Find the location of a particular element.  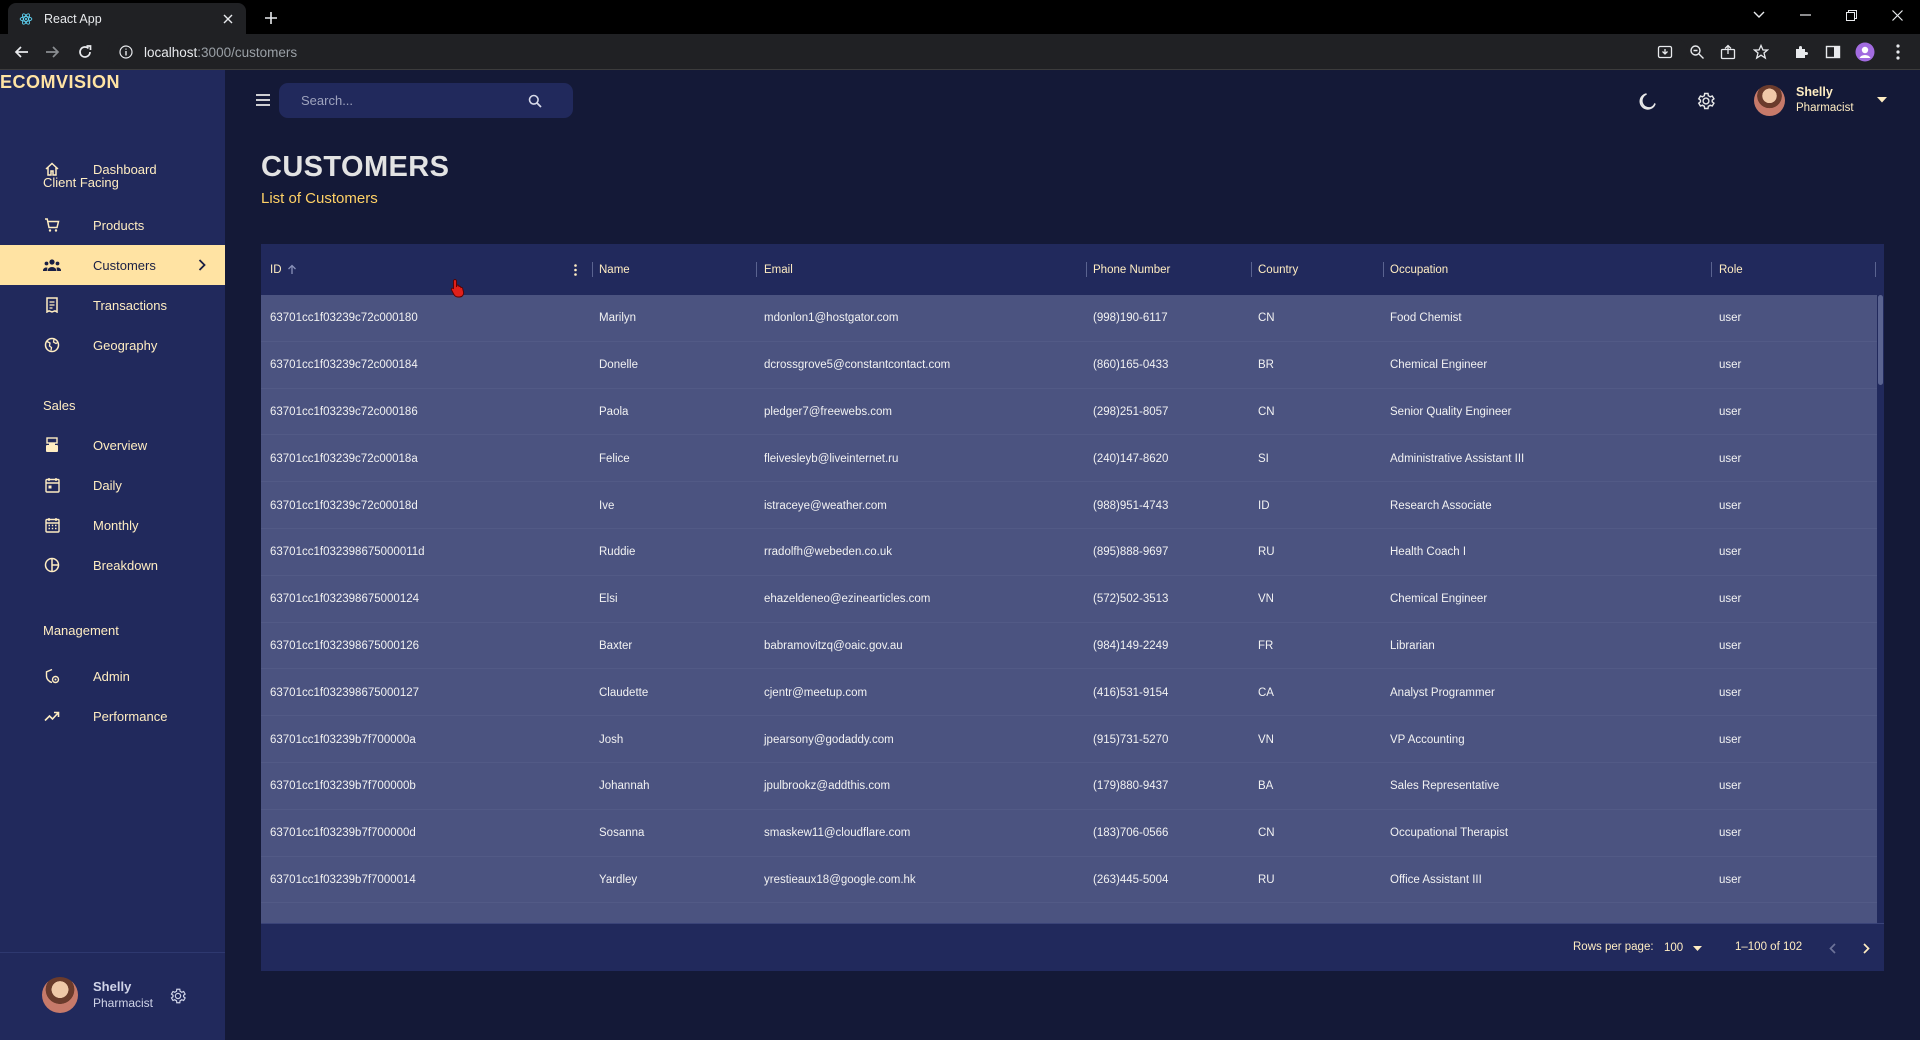

cell-phone: (984)149-2249 is located at coordinates (1130, 646).